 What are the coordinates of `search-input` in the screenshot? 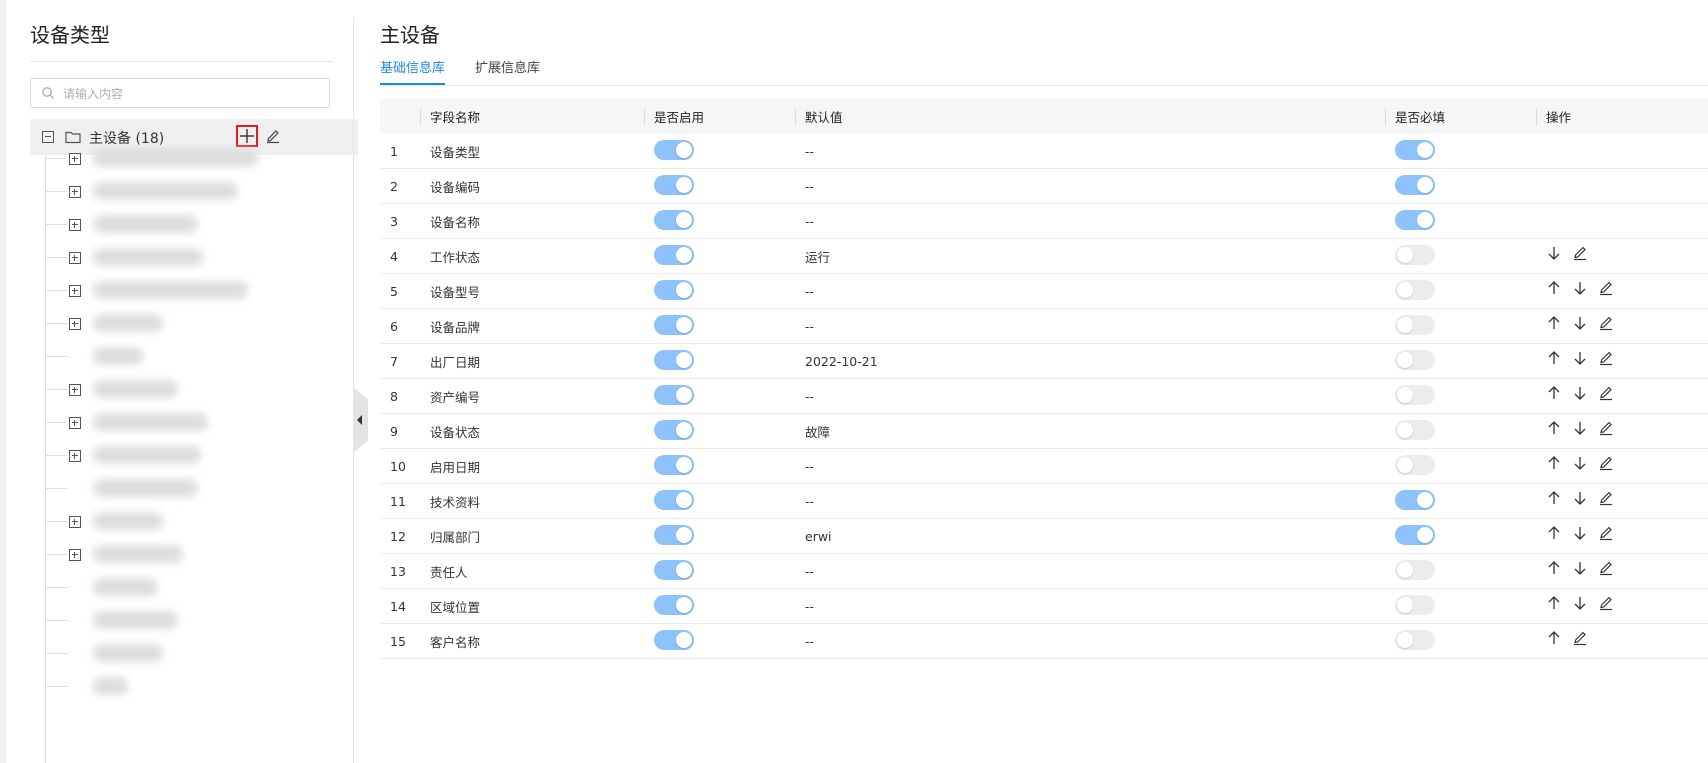 It's located at (193, 94).